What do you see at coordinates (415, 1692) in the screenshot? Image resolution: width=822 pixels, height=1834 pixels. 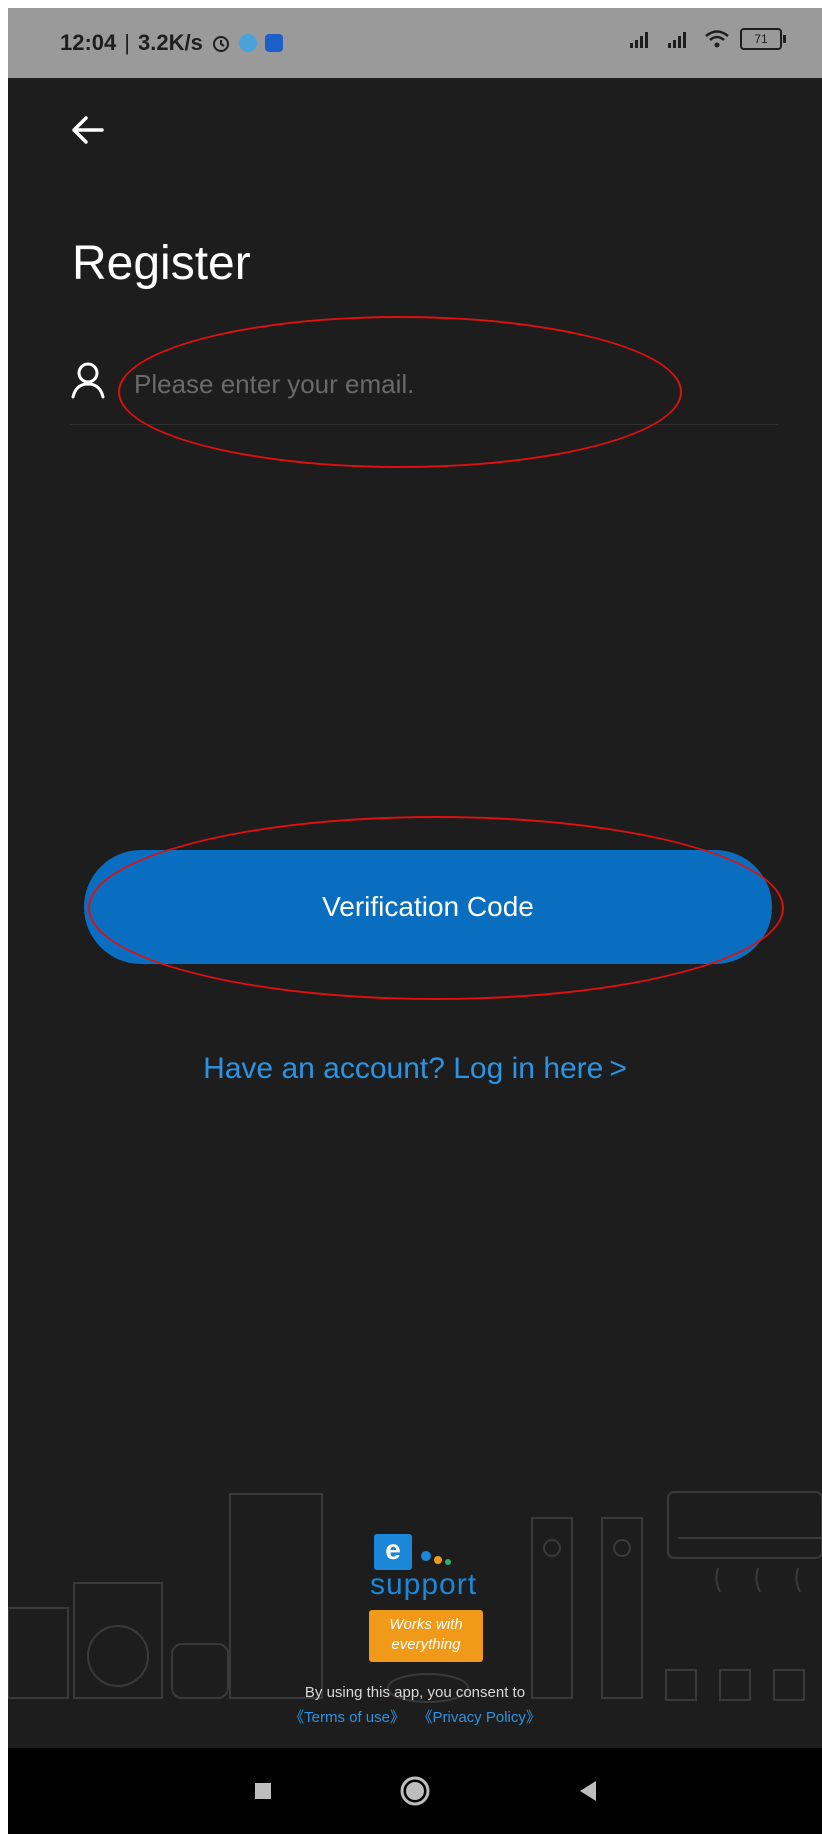 I see `consent-text: By using this app, you consent to` at bounding box center [415, 1692].